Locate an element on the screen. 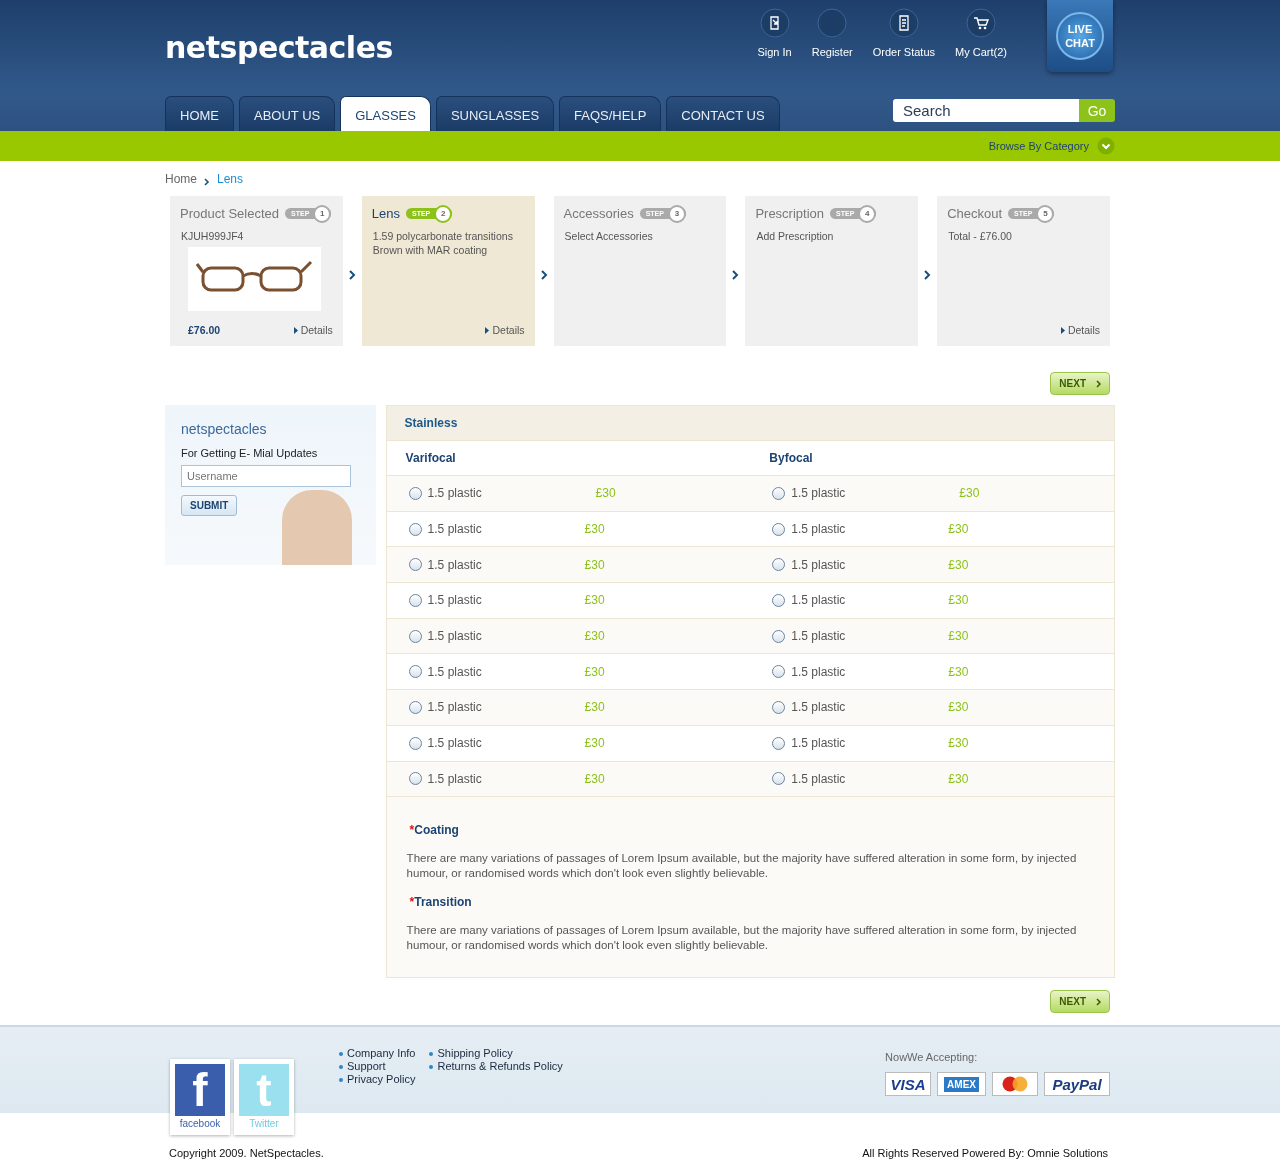 This screenshot has width=1280, height=1170. facebook-link: f facebook is located at coordinates (200, 1097).